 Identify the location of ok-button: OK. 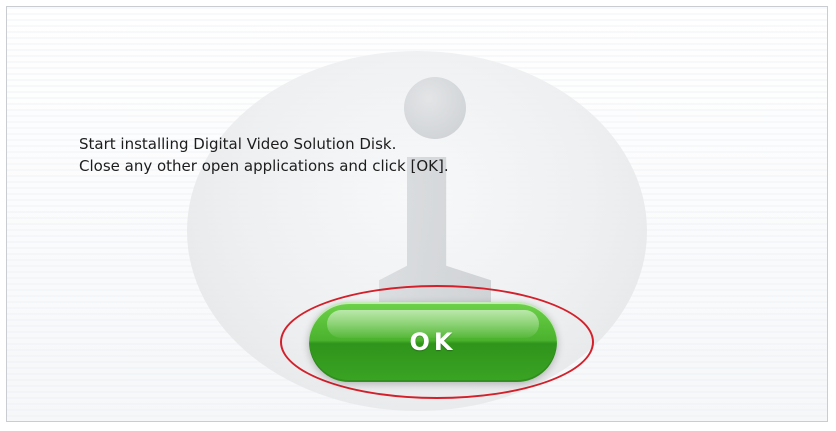
(433, 342).